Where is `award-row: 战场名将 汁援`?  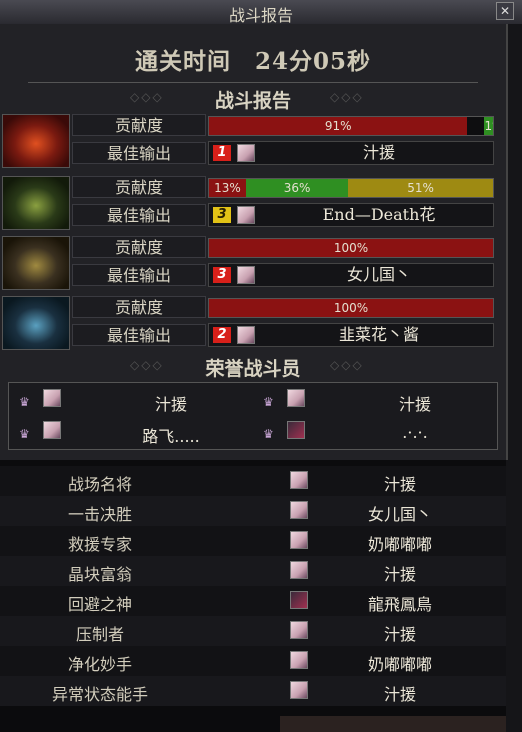 award-row: 战场名将 汁援 is located at coordinates (253, 481).